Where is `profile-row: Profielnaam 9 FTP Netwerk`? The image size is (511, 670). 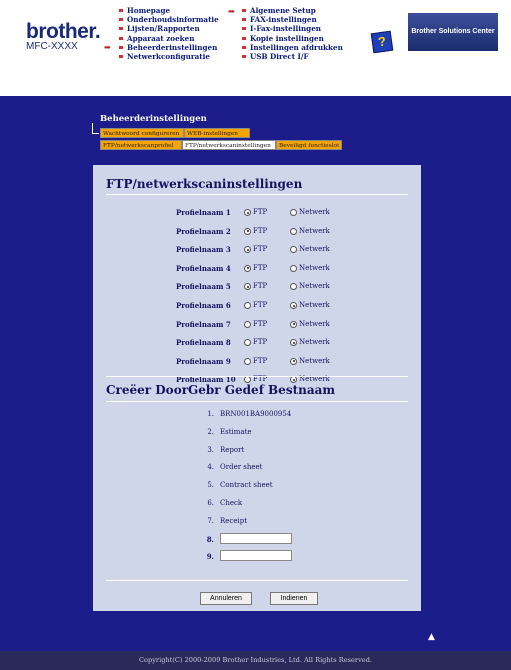 profile-row: Profielnaam 9 FTP Netwerk is located at coordinates (257, 364).